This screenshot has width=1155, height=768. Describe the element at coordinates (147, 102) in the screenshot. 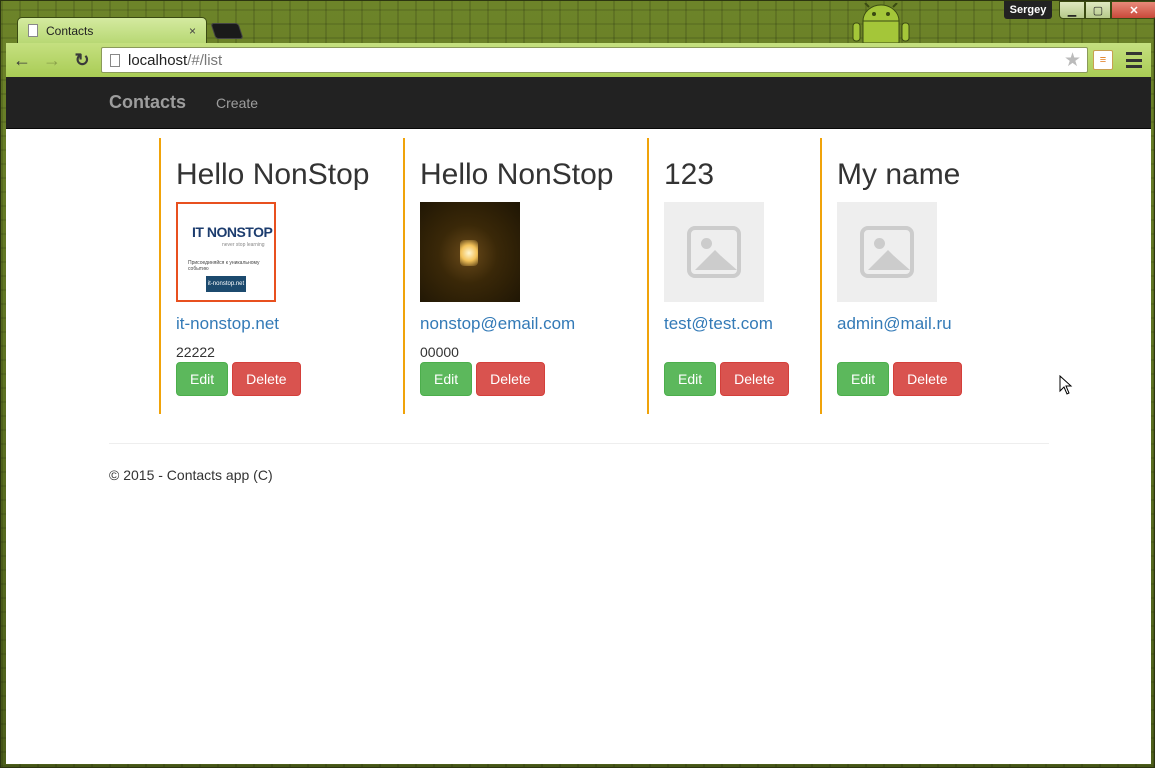

I see `navbar-brand: Contacts` at that location.